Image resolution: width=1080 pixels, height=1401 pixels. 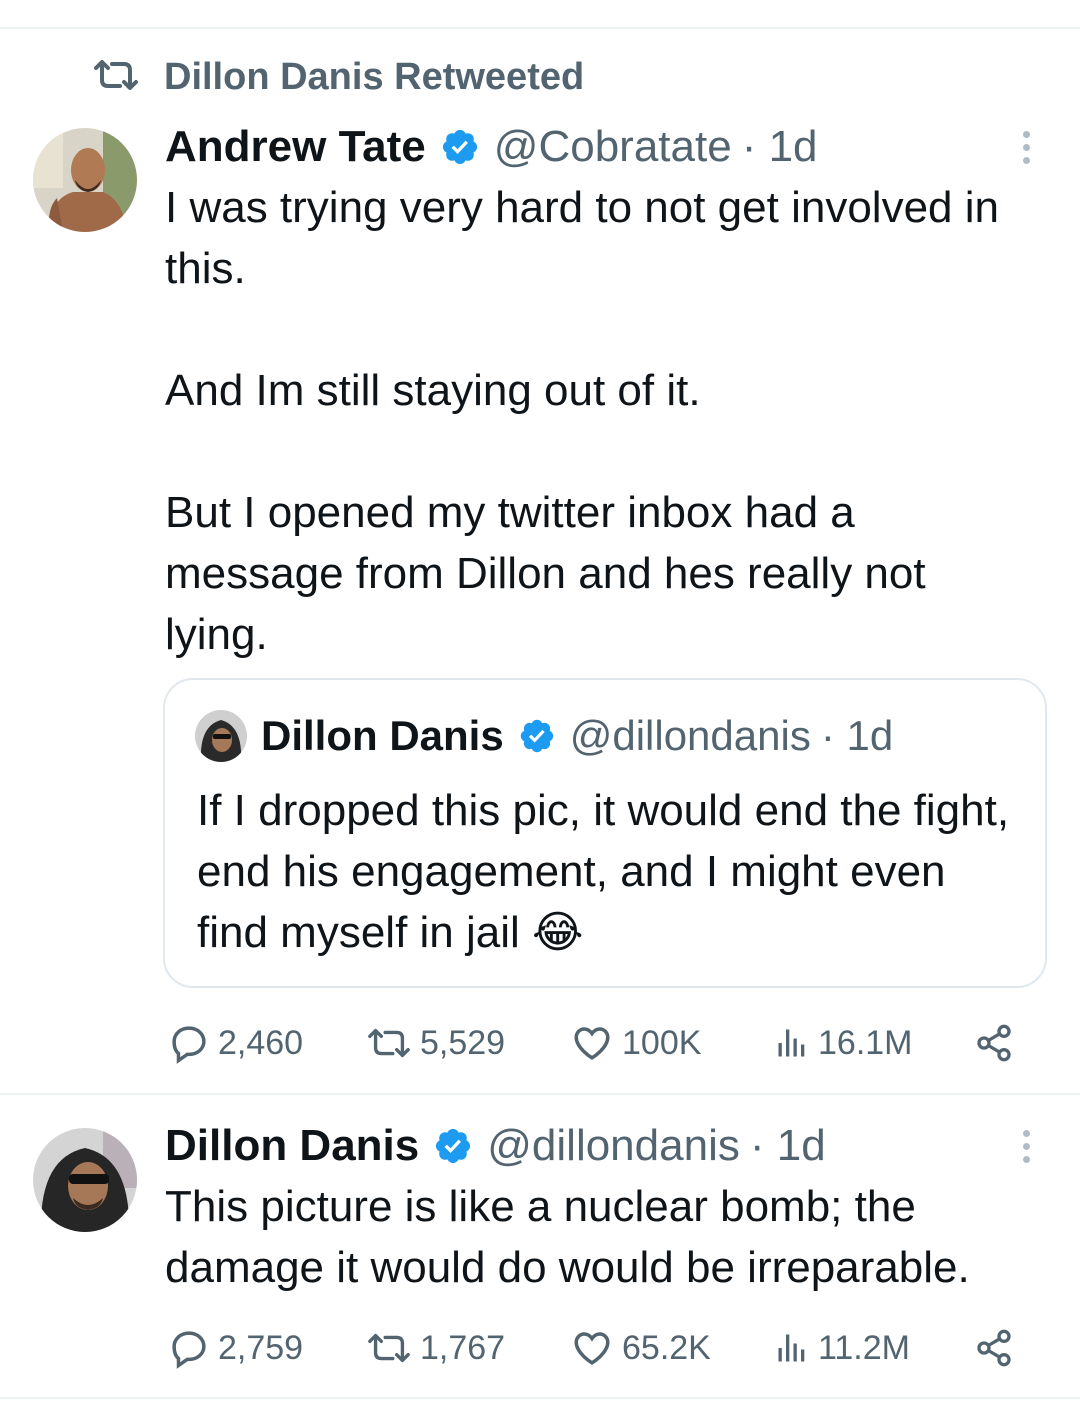 What do you see at coordinates (463, 1042) in the screenshot?
I see `retweet-count: 5,529` at bounding box center [463, 1042].